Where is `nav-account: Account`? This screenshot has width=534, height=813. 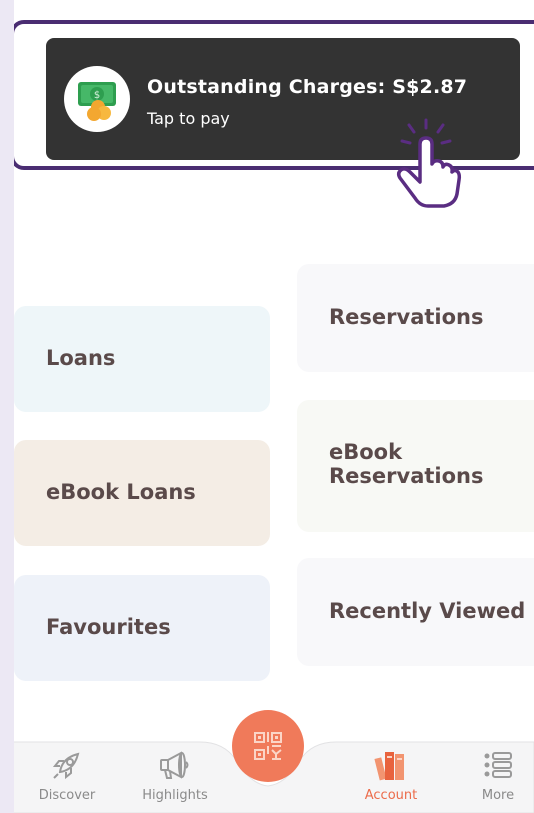 nav-account: Account is located at coordinates (391, 774).